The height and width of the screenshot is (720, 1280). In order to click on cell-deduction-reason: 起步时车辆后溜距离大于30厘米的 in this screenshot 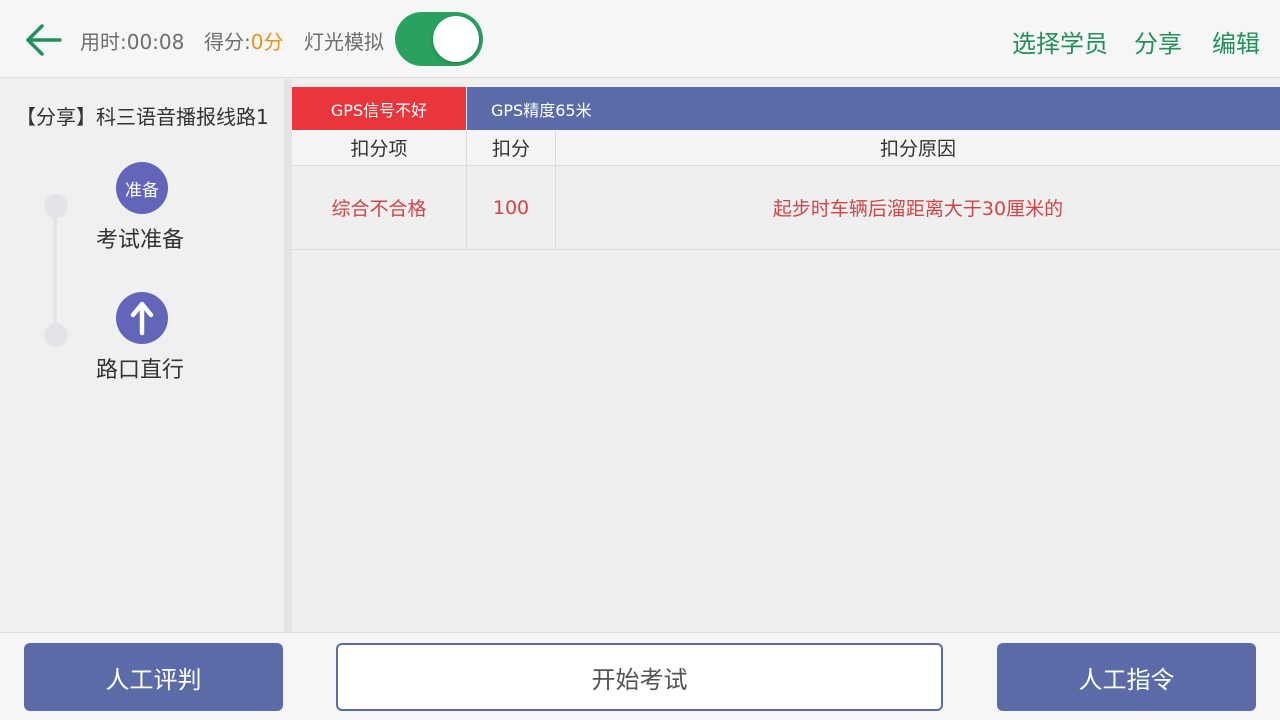, I will do `click(918, 209)`.